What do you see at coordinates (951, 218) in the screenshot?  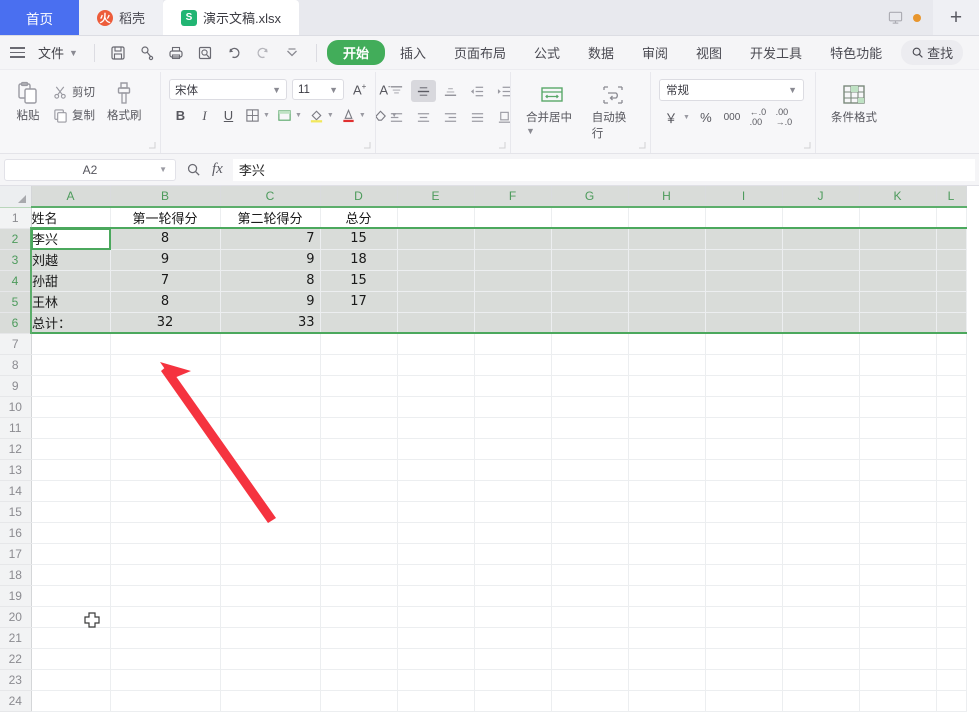 I see `cell-L1` at bounding box center [951, 218].